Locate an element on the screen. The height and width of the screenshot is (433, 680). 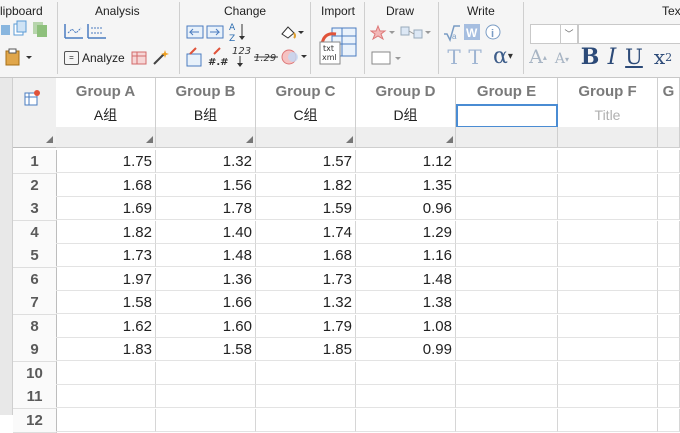
underline-button: U is located at coordinates (634, 57).